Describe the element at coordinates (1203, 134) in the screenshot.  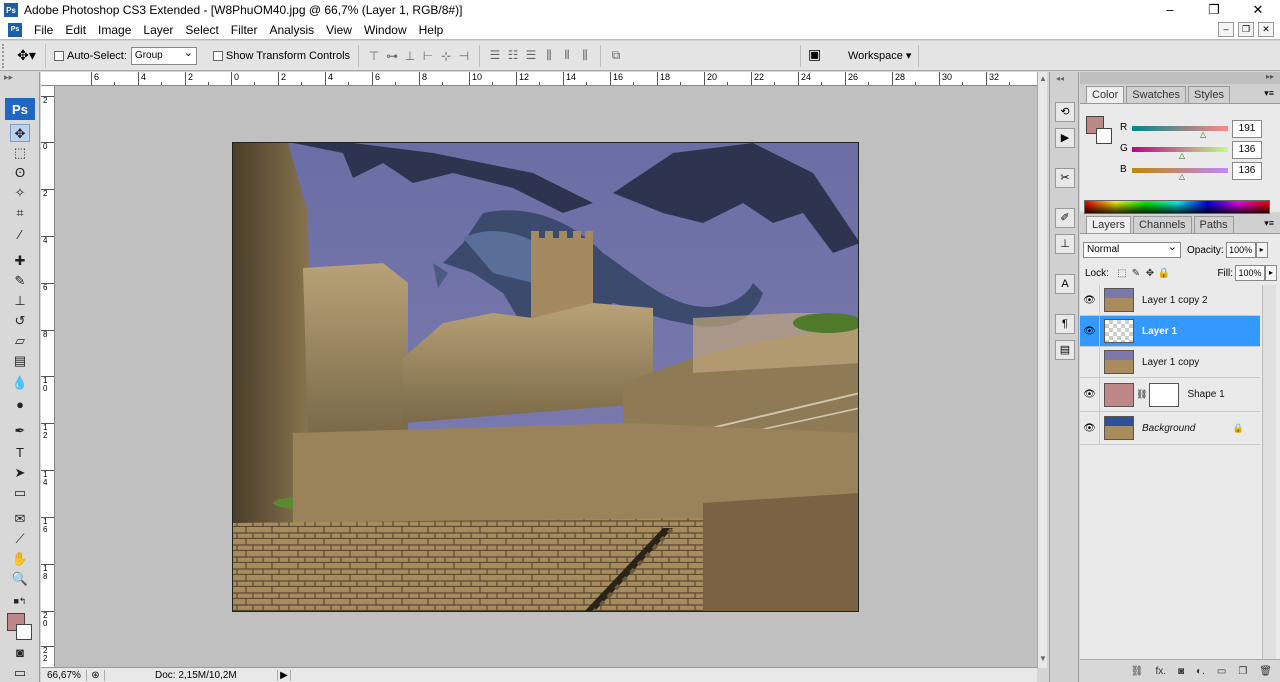
I see `red-slider-thumb: △` at that location.